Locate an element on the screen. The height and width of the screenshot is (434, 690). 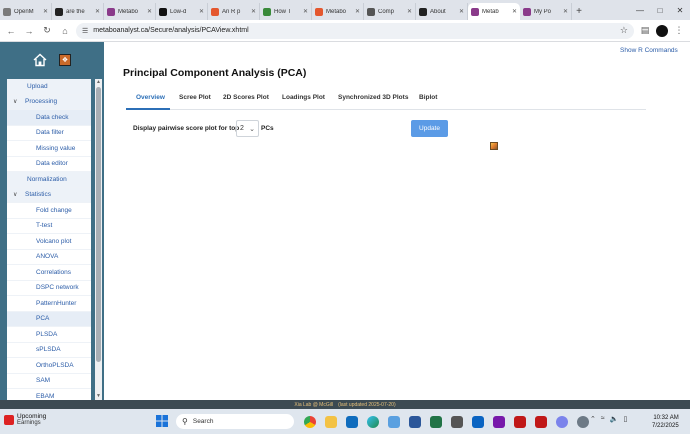
browser-menu-icon: ⋮ is located at coordinates (679, 31).